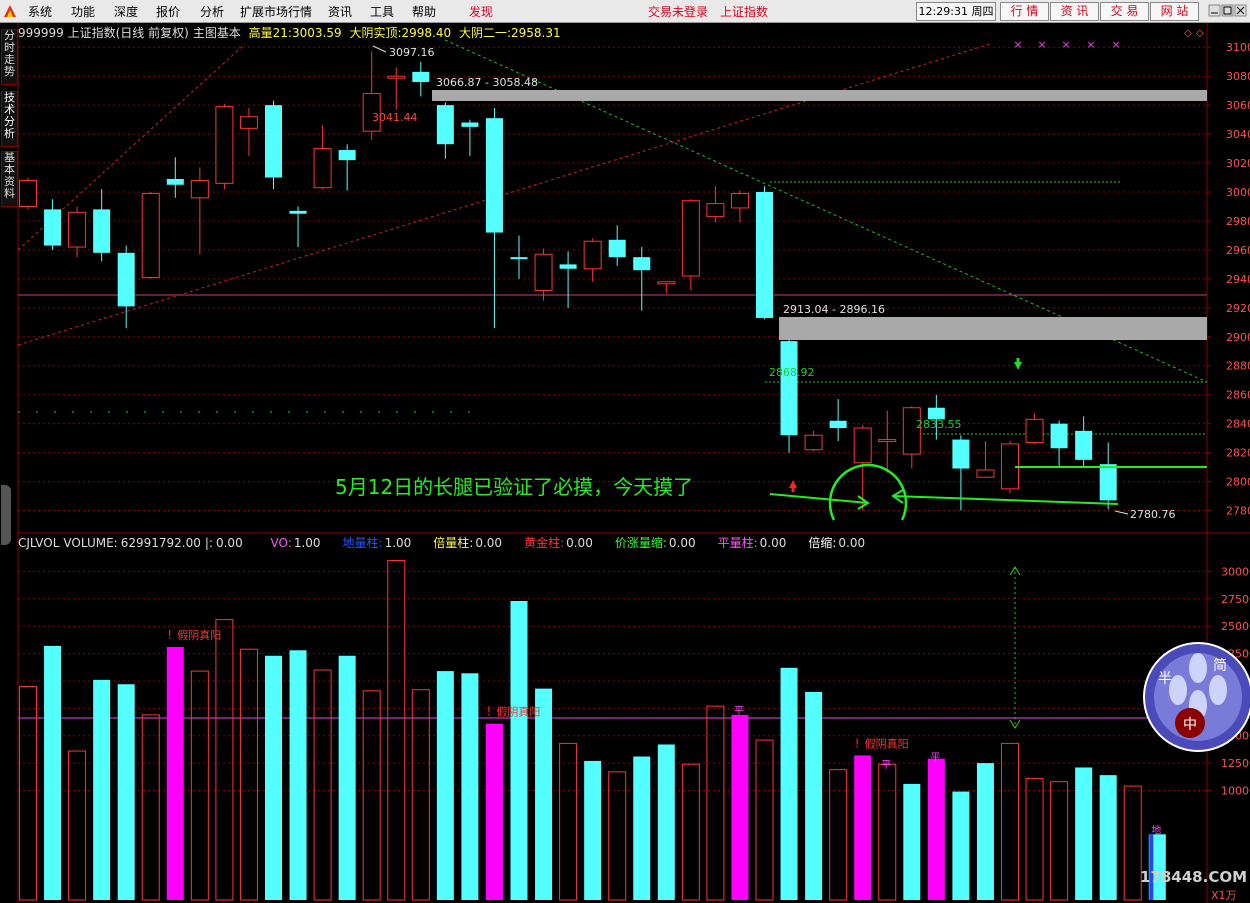  I want to click on corner-diamond-icon: ◇, so click(1200, 33).